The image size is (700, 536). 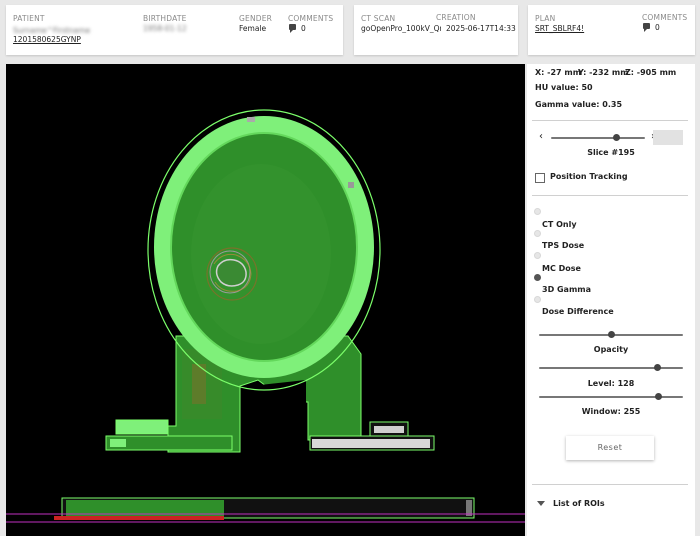 What do you see at coordinates (564, 87) in the screenshot?
I see `hu-value: HU value: 50` at bounding box center [564, 87].